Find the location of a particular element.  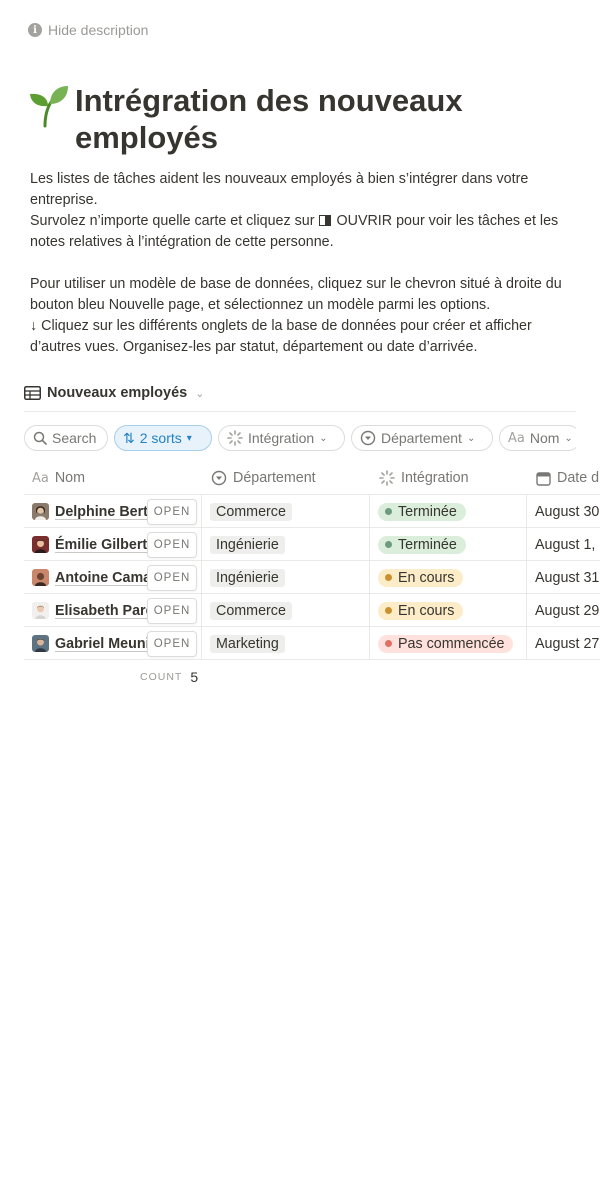

department-tag: Commerce is located at coordinates (251, 610).